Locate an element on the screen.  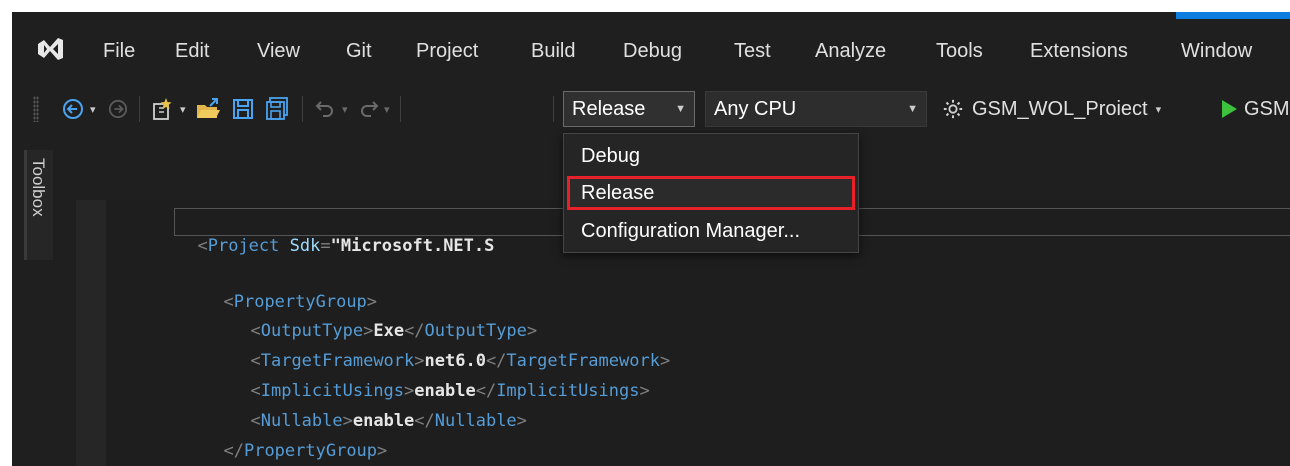
toolbox-tab-label: Toolbox is located at coordinates (38, 187).